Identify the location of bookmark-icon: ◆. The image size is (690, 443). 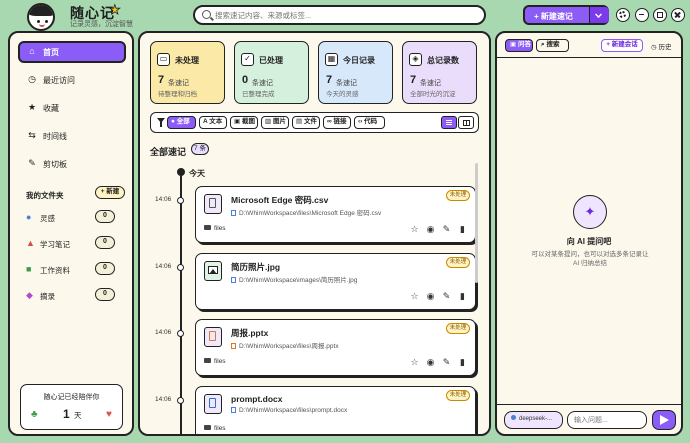
(29, 295).